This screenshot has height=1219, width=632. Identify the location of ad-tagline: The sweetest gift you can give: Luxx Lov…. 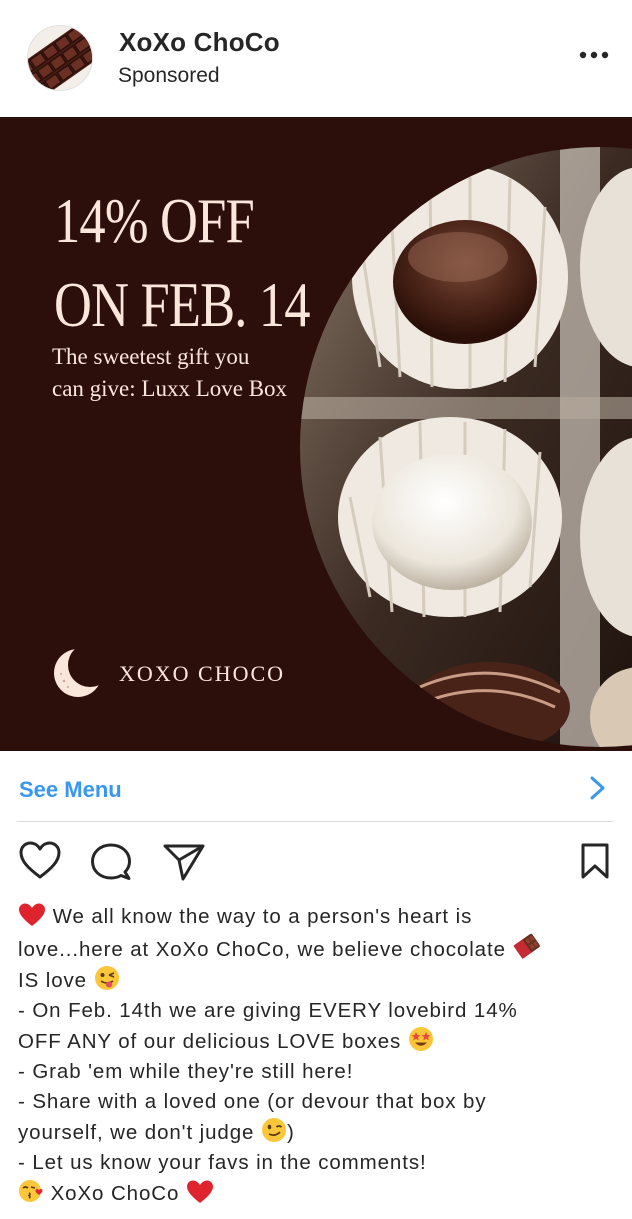
(187, 373).